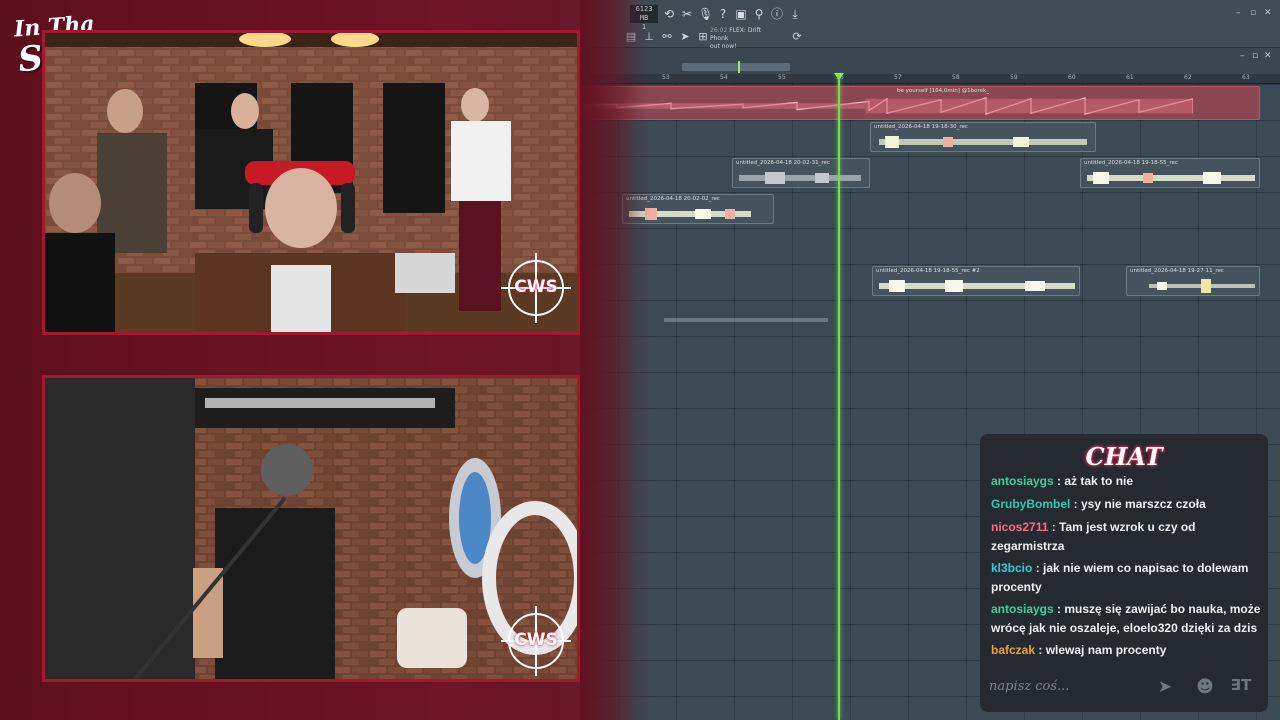 This screenshot has height=720, width=1280. Describe the element at coordinates (759, 14) in the screenshot. I see `plugin-icon: ⚲` at that location.